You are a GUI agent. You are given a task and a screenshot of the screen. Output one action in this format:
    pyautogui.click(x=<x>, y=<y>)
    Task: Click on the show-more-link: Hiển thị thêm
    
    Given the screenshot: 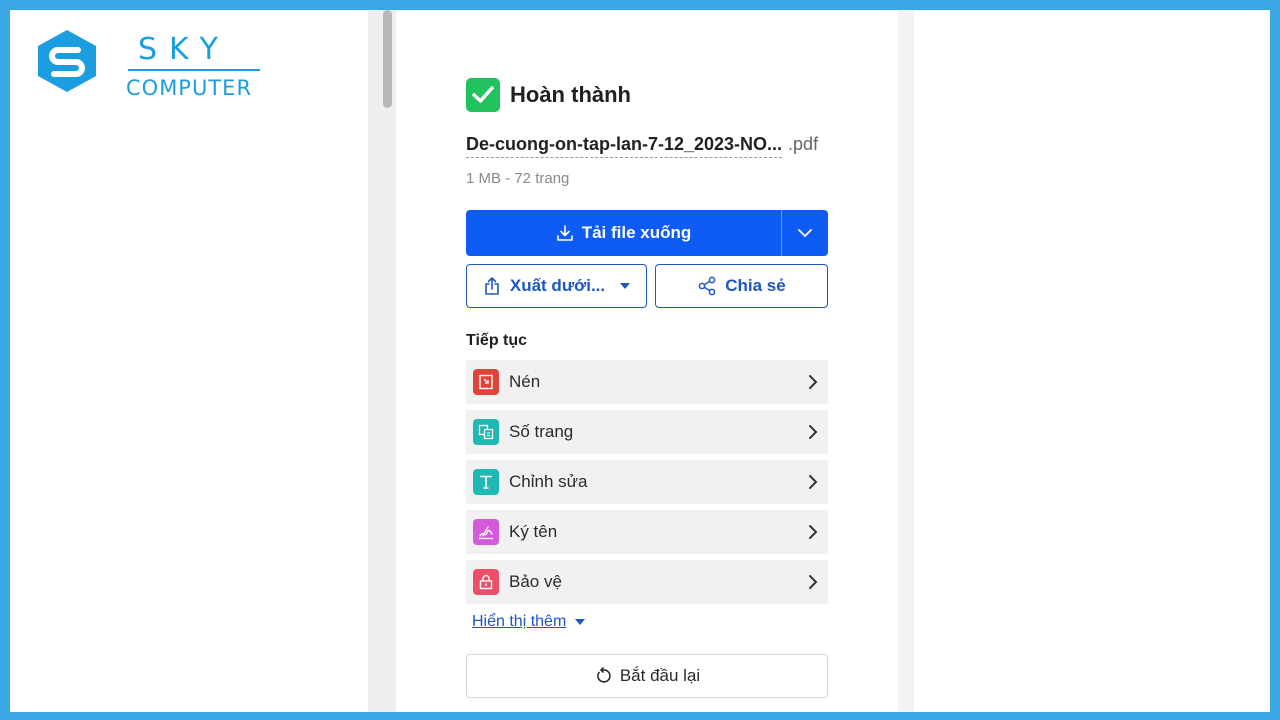 What is the action you would take?
    pyautogui.click(x=529, y=622)
    